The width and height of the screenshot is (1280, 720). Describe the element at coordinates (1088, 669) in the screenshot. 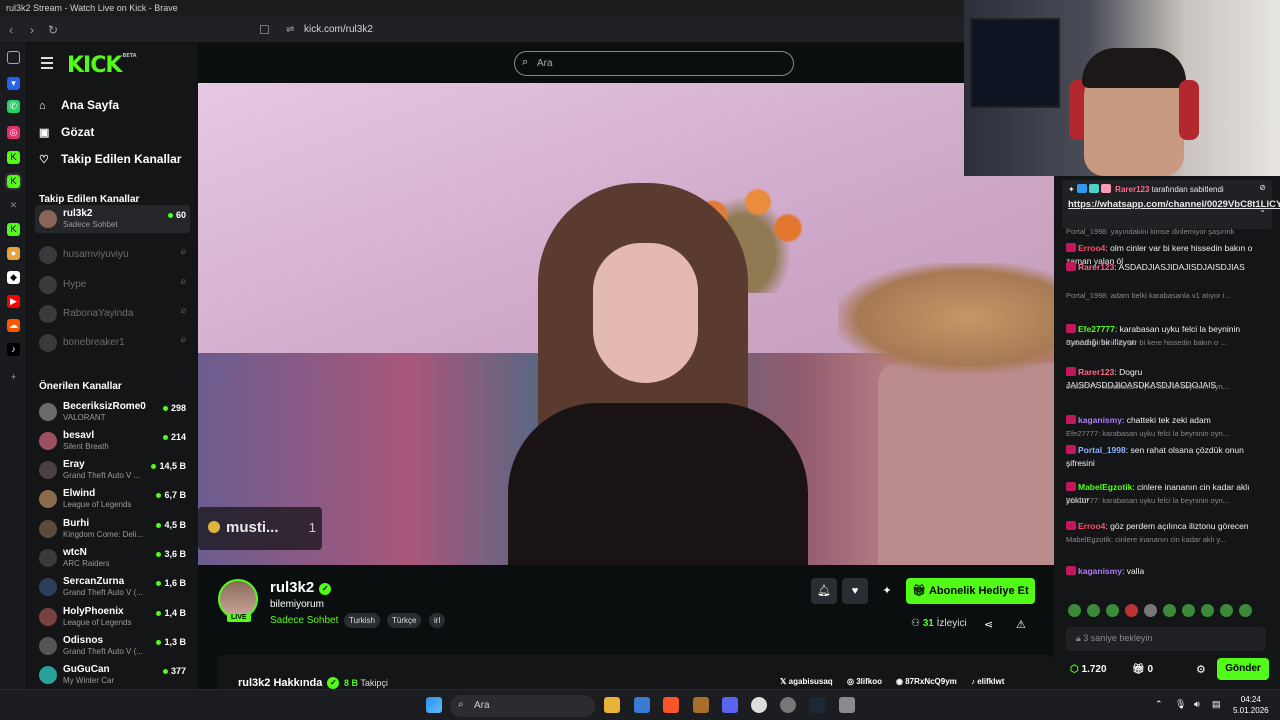

I see `channel-points: ⬡ 1.720` at that location.